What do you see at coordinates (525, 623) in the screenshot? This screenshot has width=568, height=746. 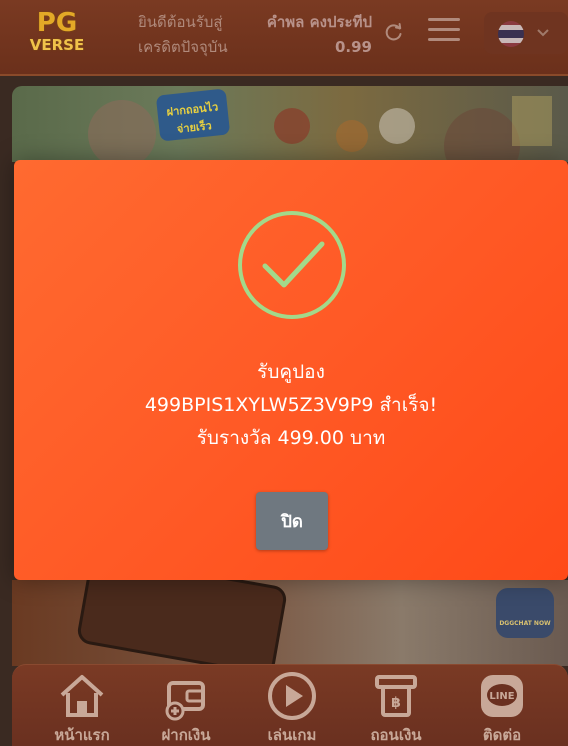 I see `dg-chat-label: DGGCHAT NOW` at bounding box center [525, 623].